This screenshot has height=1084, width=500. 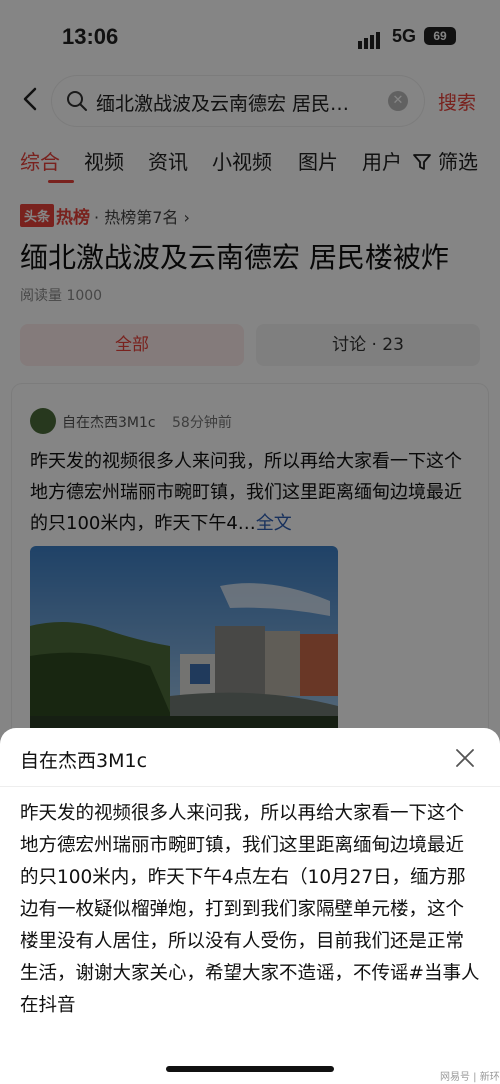 I want to click on sheet-title: 自在杰西3M1c, so click(x=84, y=761).